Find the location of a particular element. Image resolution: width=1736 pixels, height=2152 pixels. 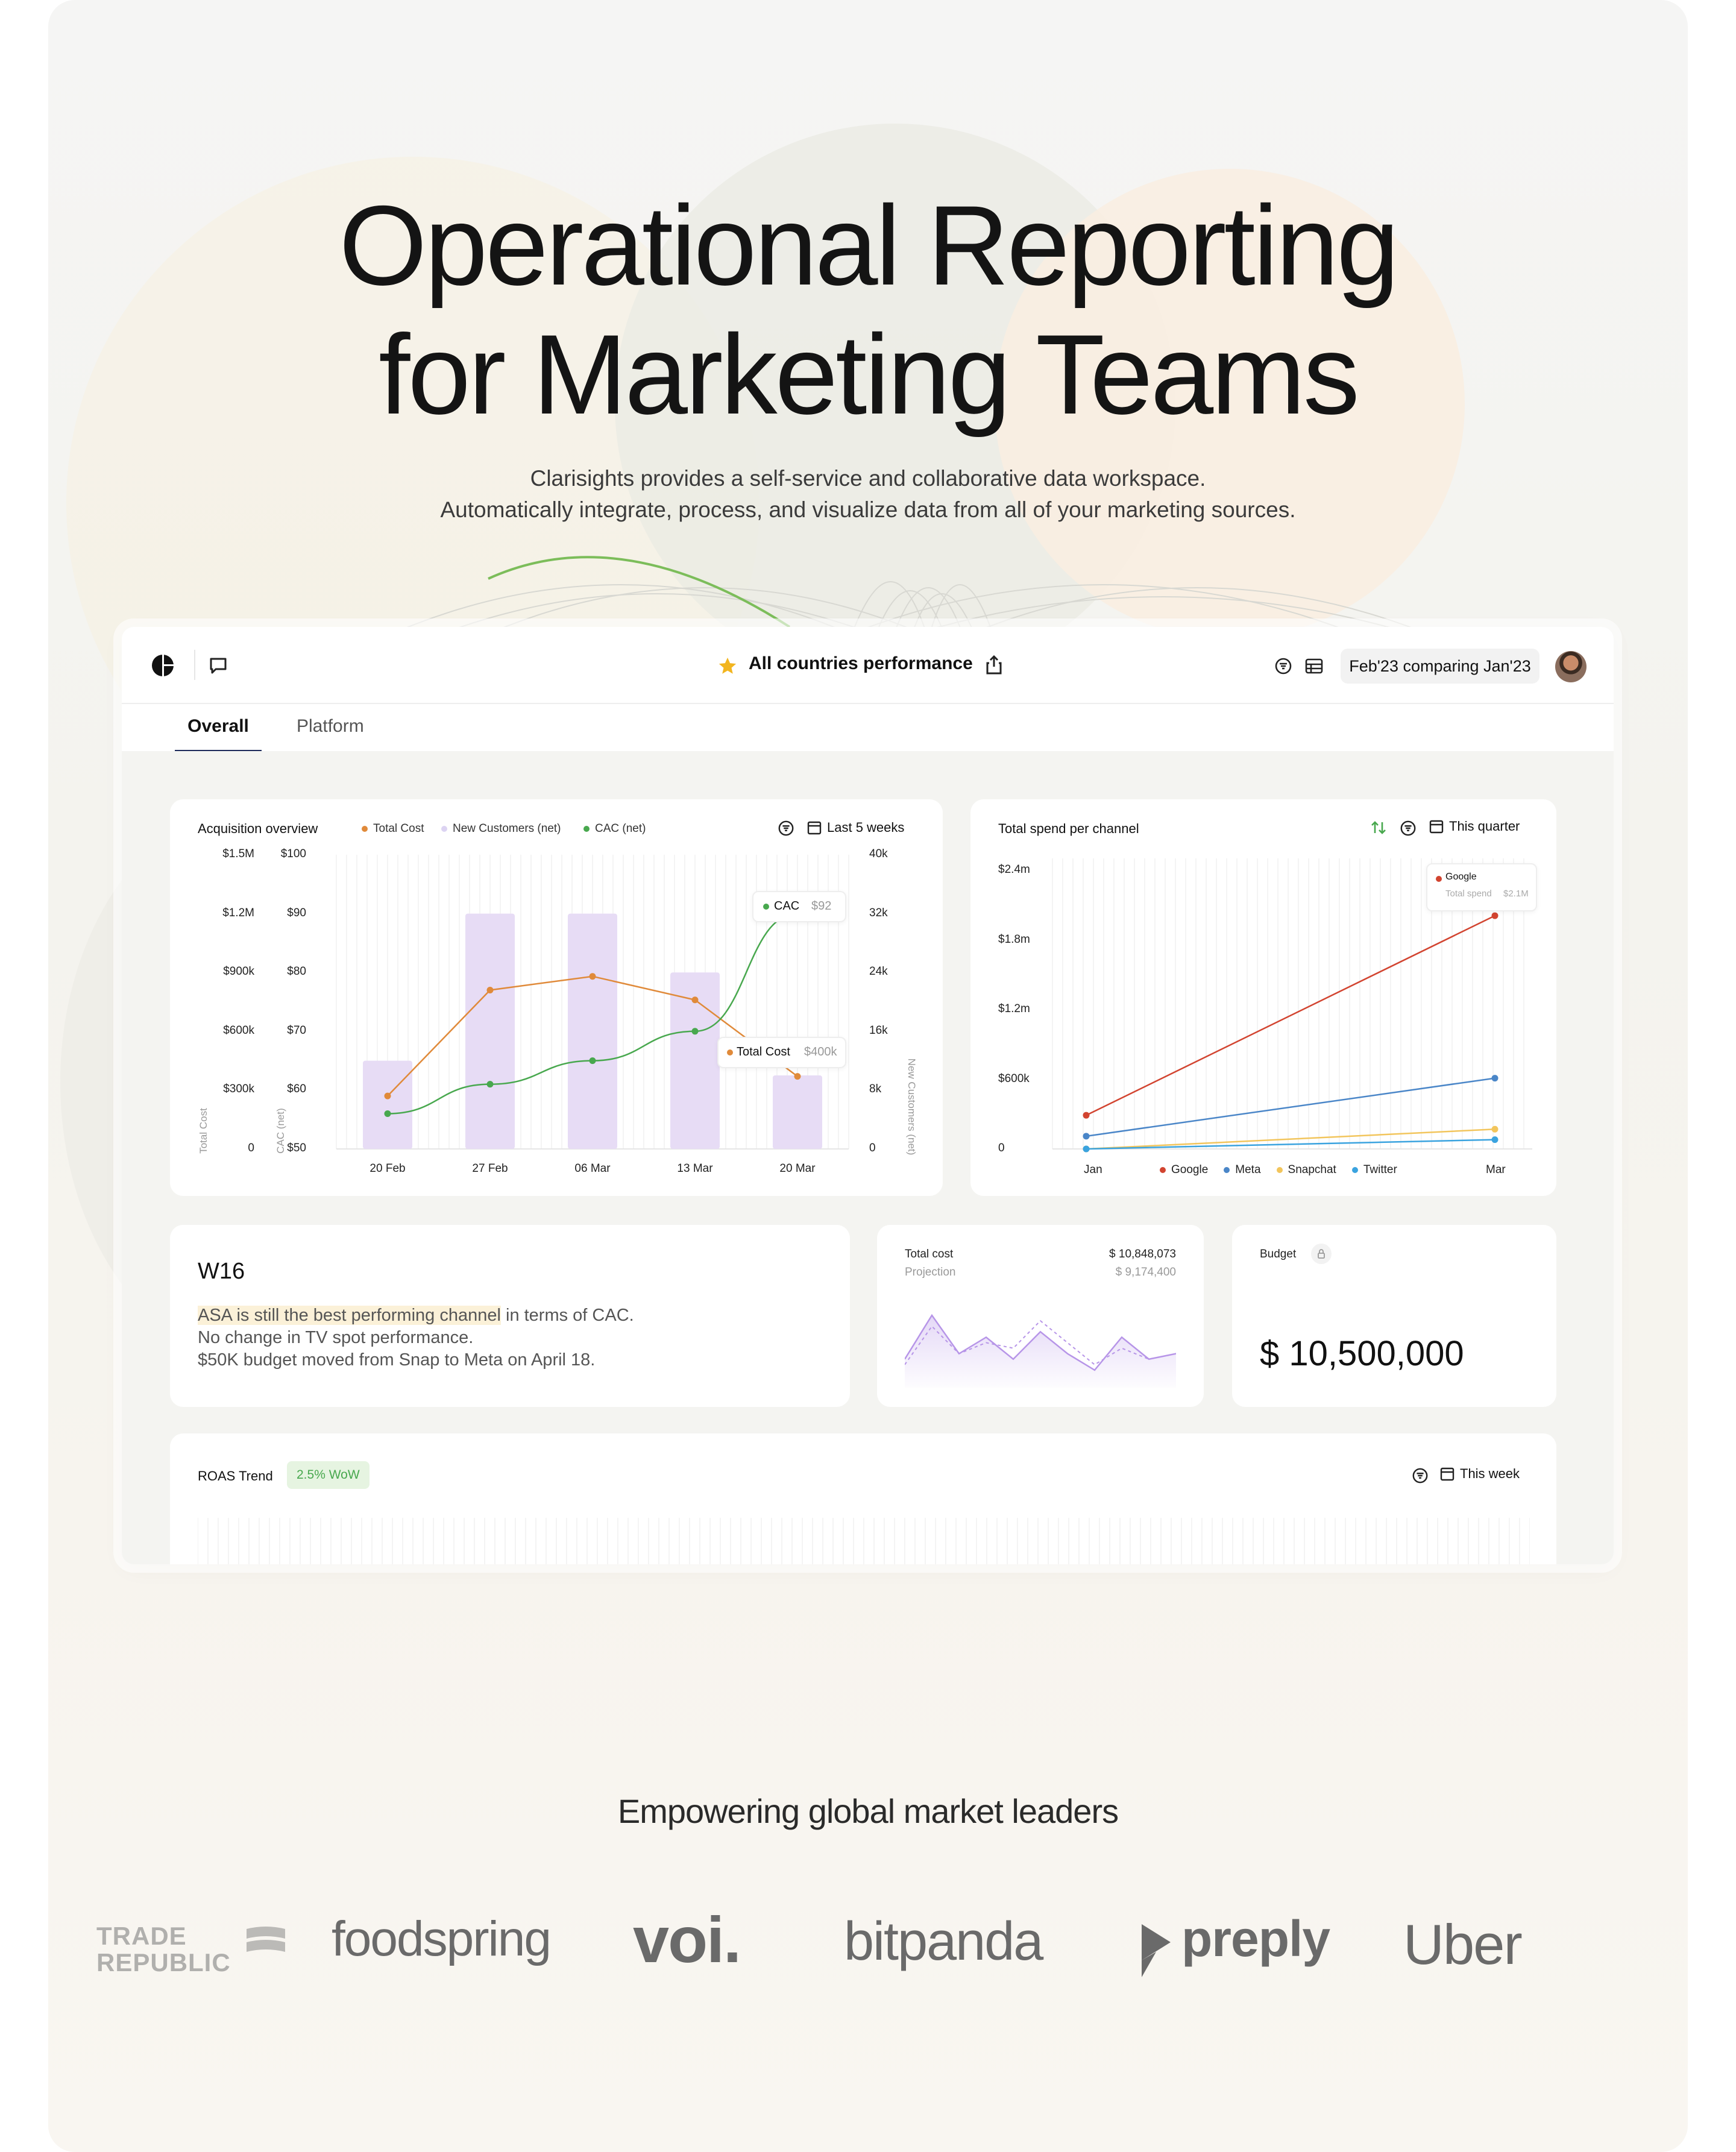

tab-overall: Overall is located at coordinates (218, 728).